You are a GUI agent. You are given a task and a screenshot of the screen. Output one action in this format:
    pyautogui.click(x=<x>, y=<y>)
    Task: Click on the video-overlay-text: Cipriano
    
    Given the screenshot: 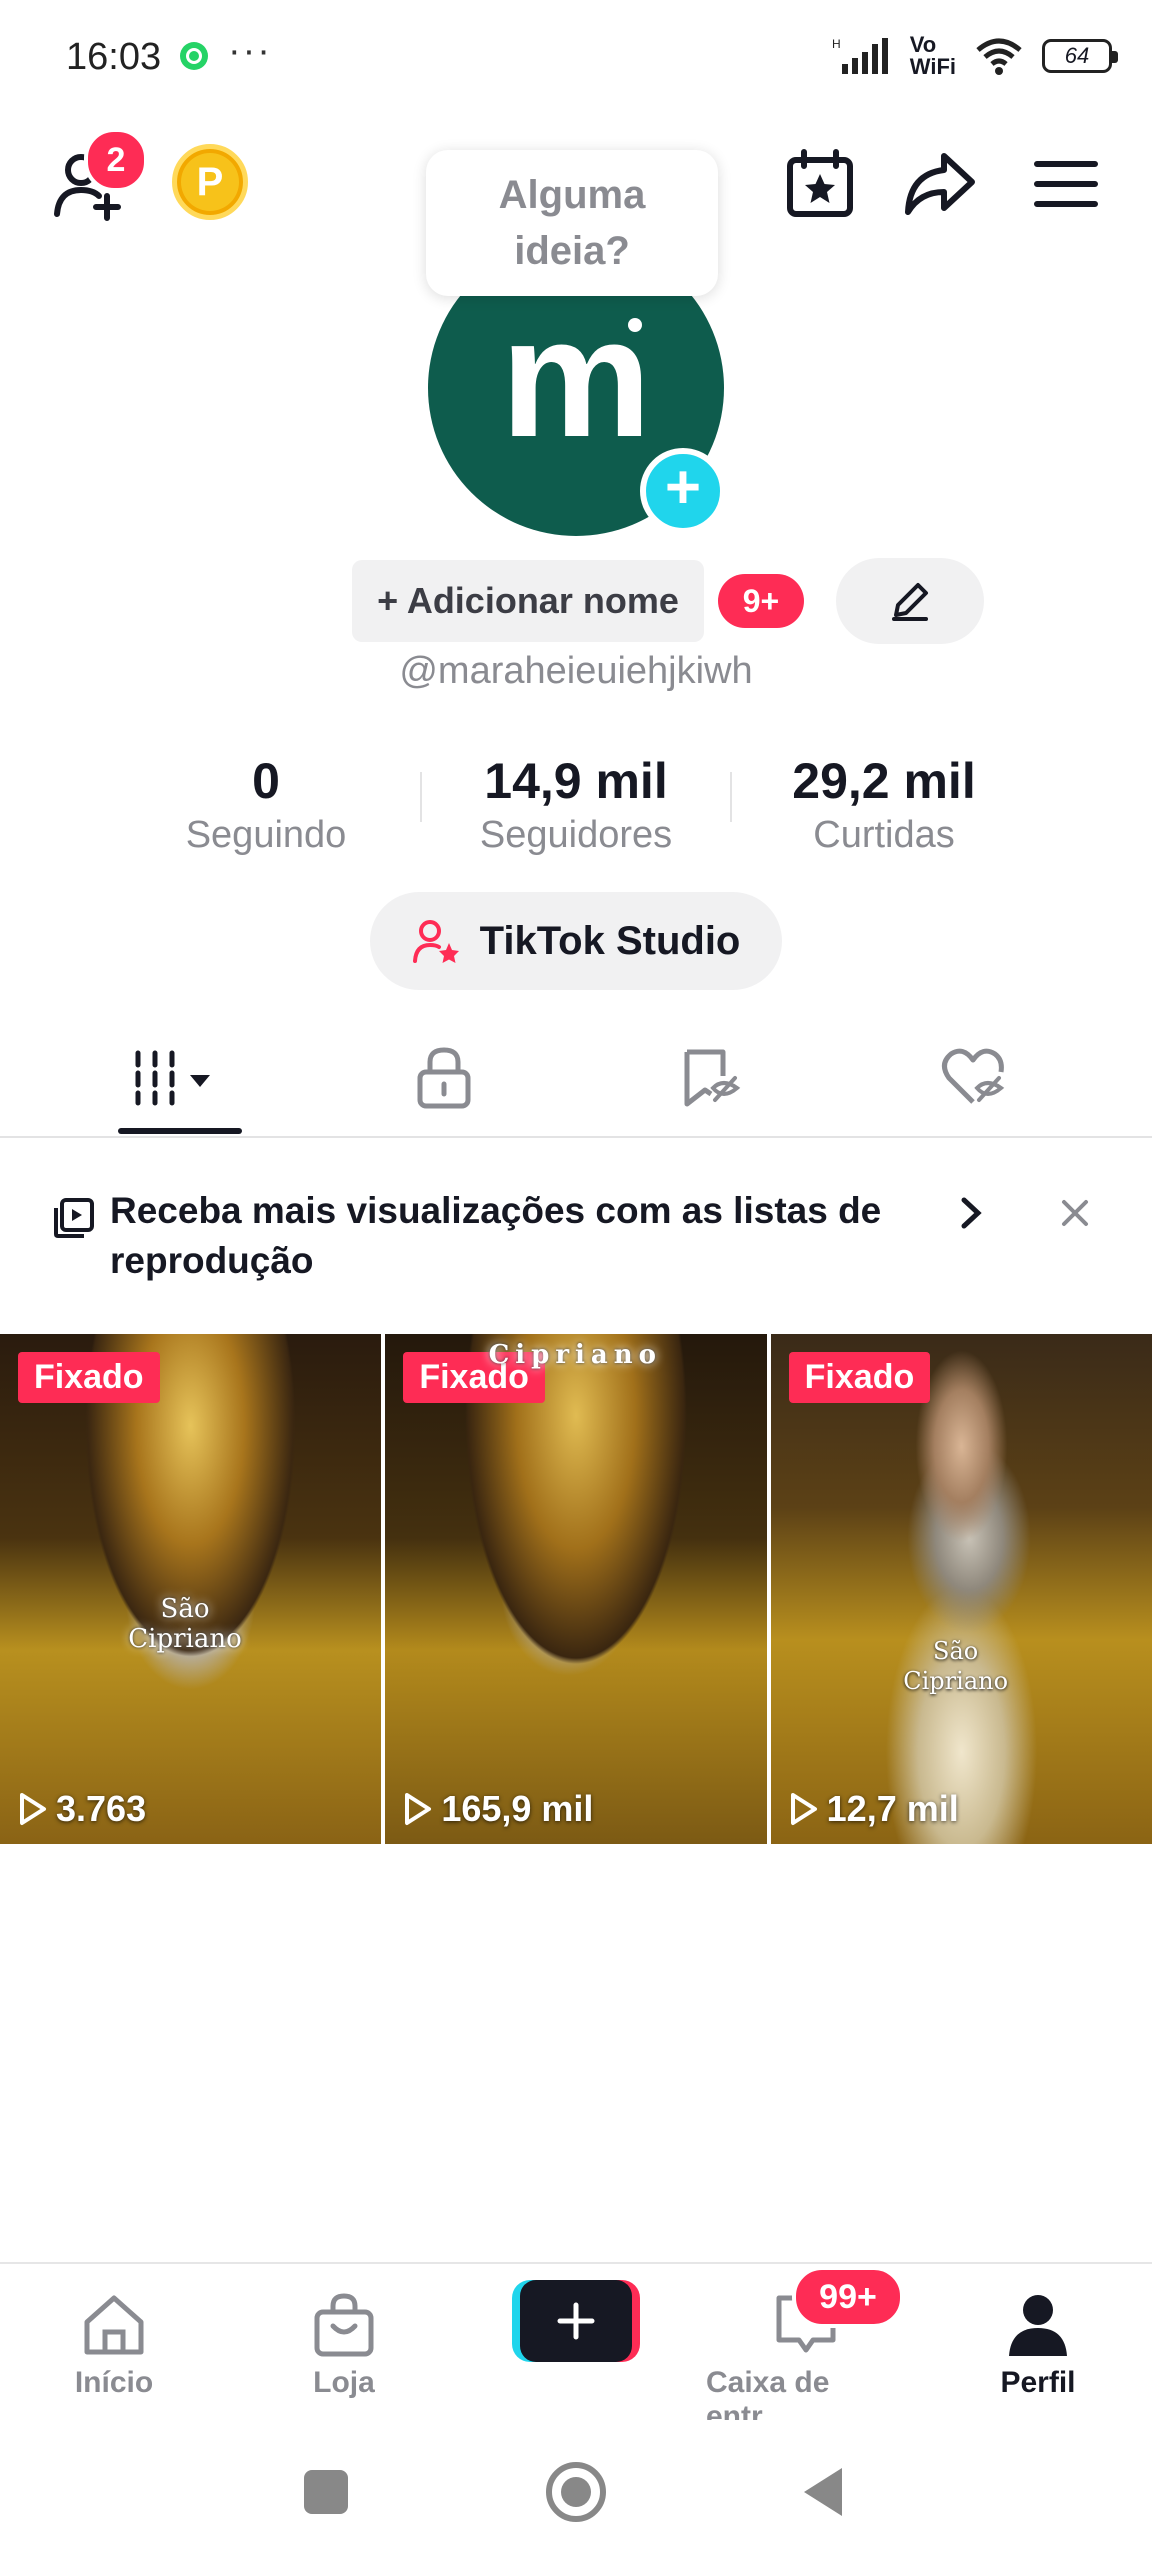 What is the action you would take?
    pyautogui.click(x=575, y=1355)
    